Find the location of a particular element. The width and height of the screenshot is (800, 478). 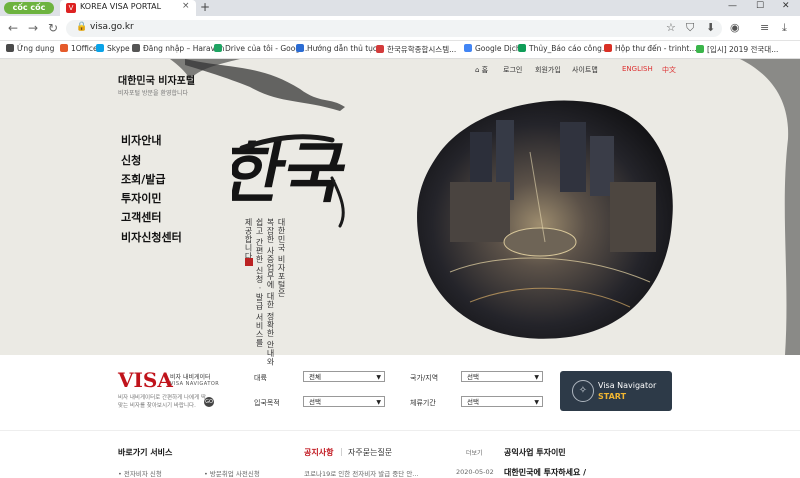

new-tab-button: + is located at coordinates (205, 7).